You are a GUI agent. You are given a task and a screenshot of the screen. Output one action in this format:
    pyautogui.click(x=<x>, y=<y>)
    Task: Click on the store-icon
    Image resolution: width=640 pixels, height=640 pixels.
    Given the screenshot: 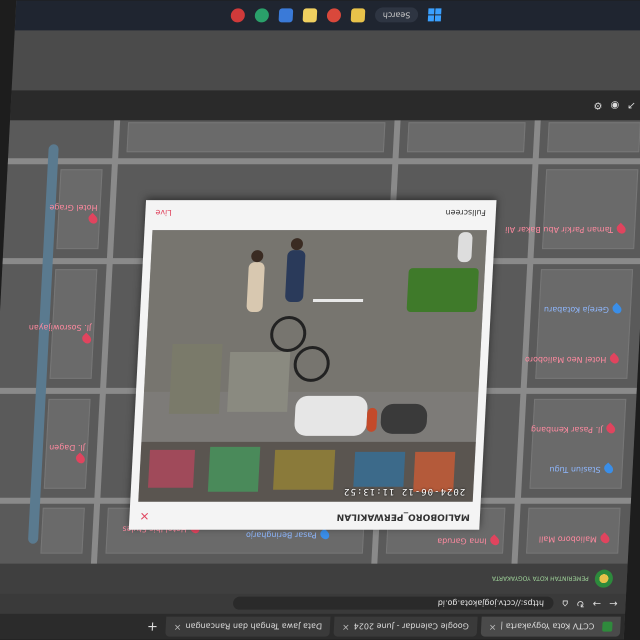 What is the action you would take?
    pyautogui.click(x=286, y=15)
    